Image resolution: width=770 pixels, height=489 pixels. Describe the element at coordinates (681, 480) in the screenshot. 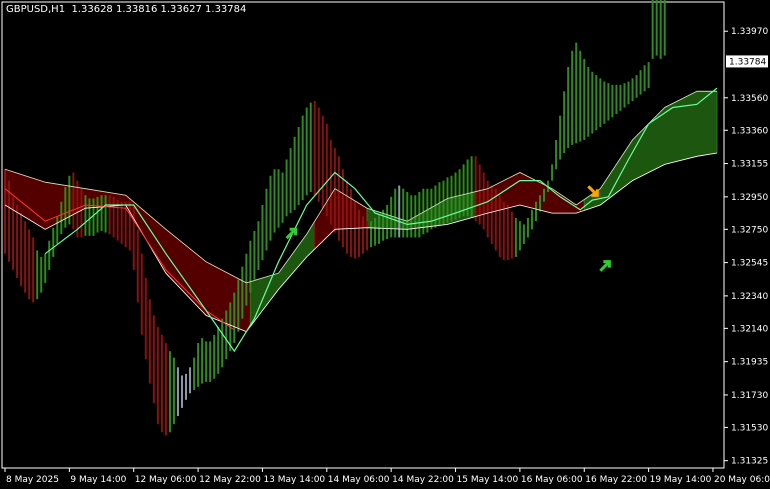

I see `x-tick-label: 19 May 14:00` at that location.